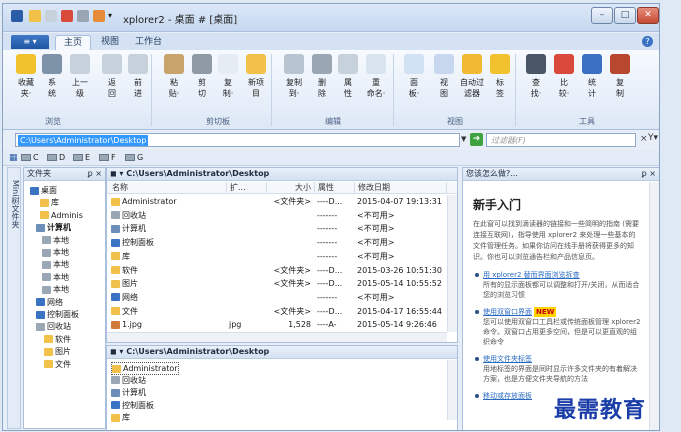 The width and height of the screenshot is (681, 432). What do you see at coordinates (110, 42) in the screenshot?
I see `tab-view: 视图` at bounding box center [110, 42].